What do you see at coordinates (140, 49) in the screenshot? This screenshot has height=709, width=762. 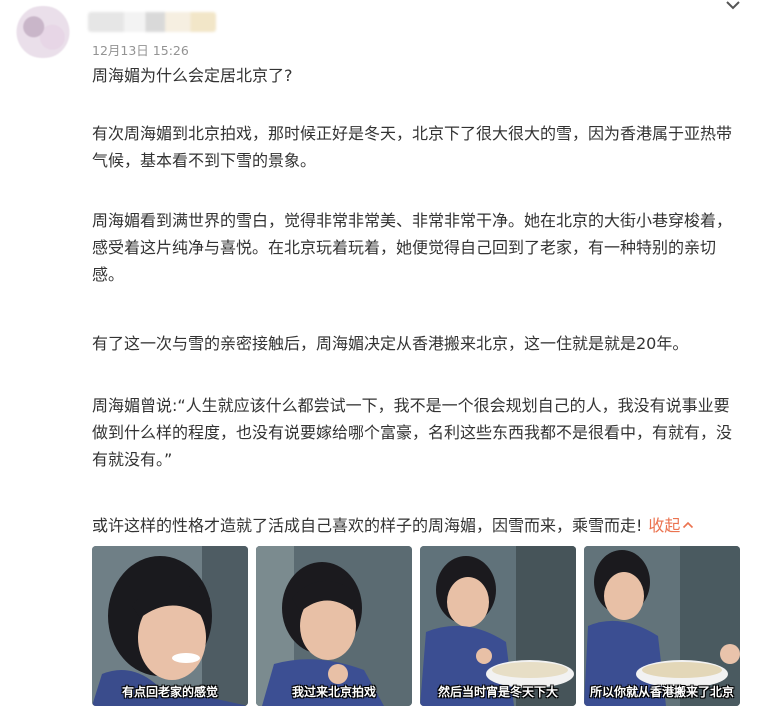 I see `post-timestamp: 12月13日 15:26` at bounding box center [140, 49].